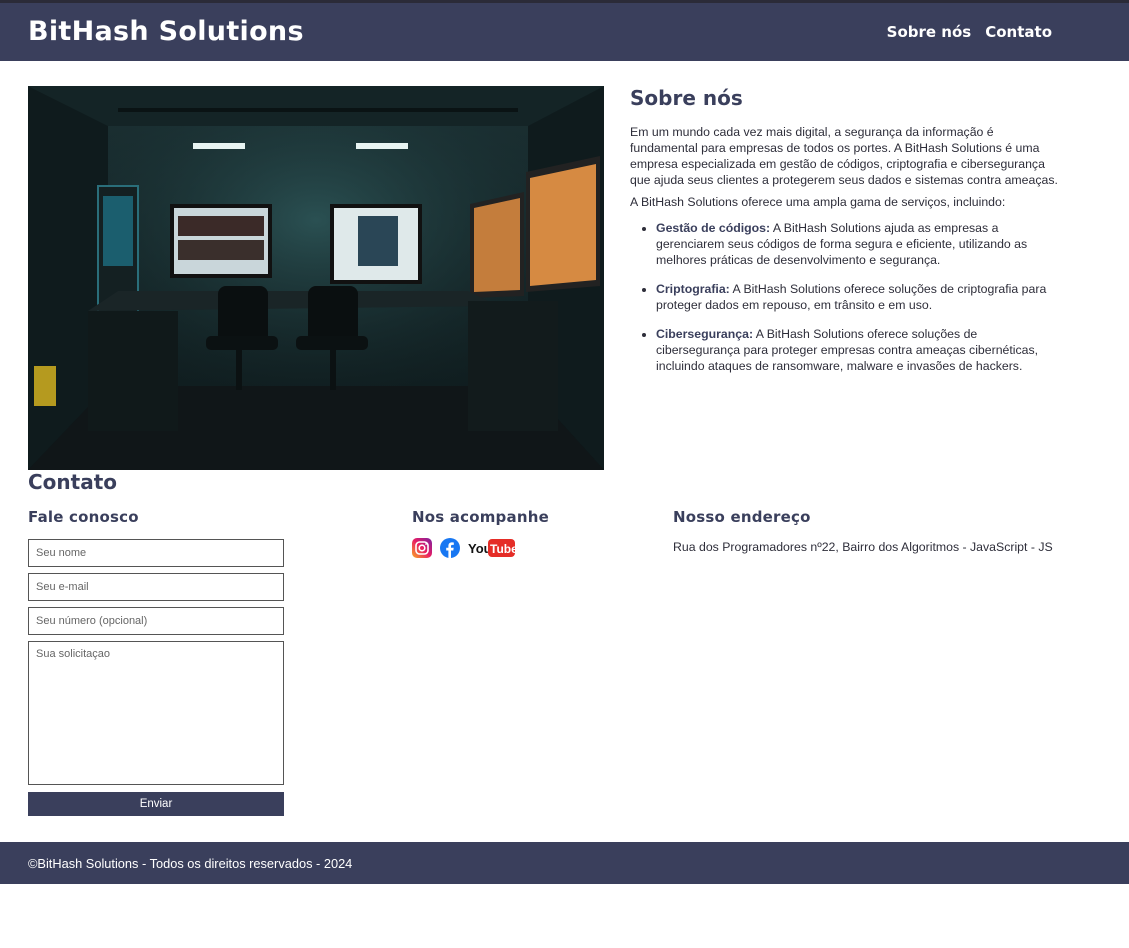 This screenshot has height=948, width=1129. Describe the element at coordinates (503, 549) in the screenshot. I see `youtube-tube-text: Tube` at that location.